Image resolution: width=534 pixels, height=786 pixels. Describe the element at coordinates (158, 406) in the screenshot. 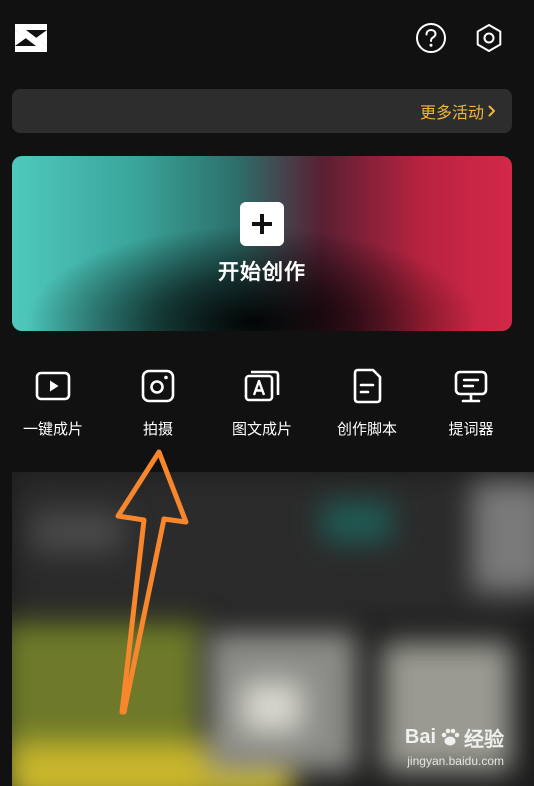

I see `tool-shoot: 拍摄` at that location.